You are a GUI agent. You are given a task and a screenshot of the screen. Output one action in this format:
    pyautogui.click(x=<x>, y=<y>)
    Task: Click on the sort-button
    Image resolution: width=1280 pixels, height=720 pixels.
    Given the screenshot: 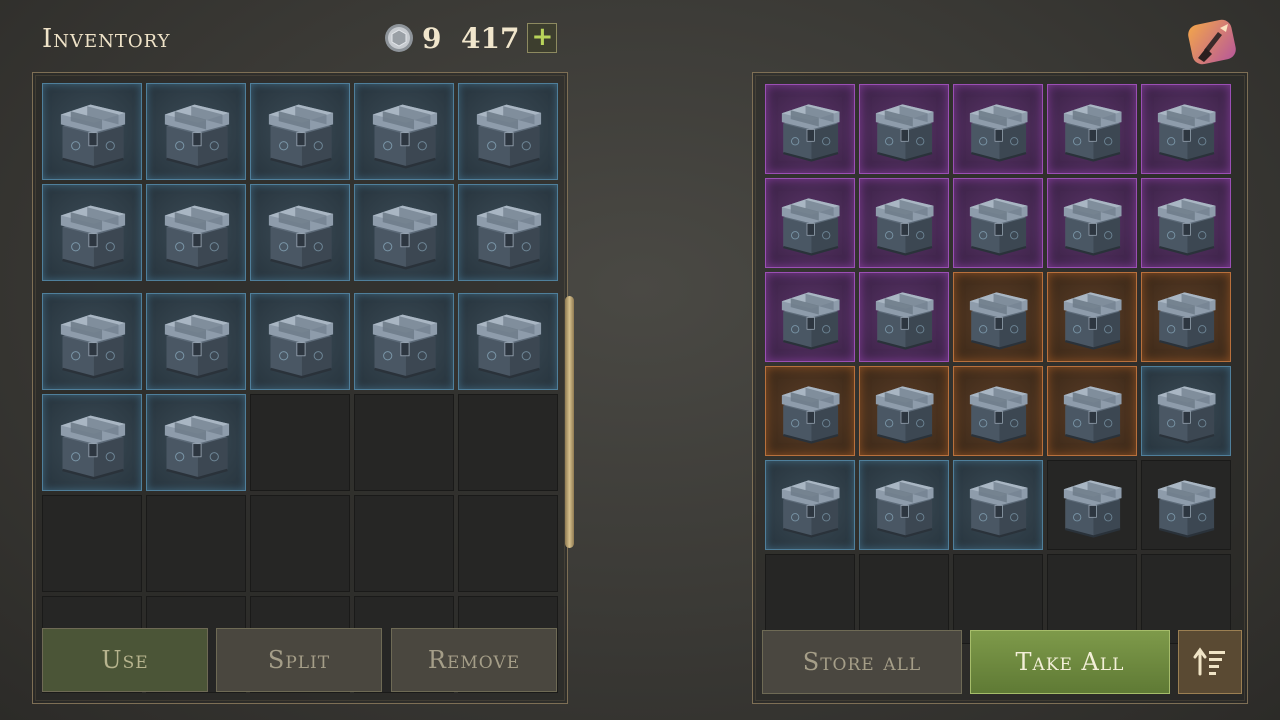 What is the action you would take?
    pyautogui.click(x=1210, y=662)
    